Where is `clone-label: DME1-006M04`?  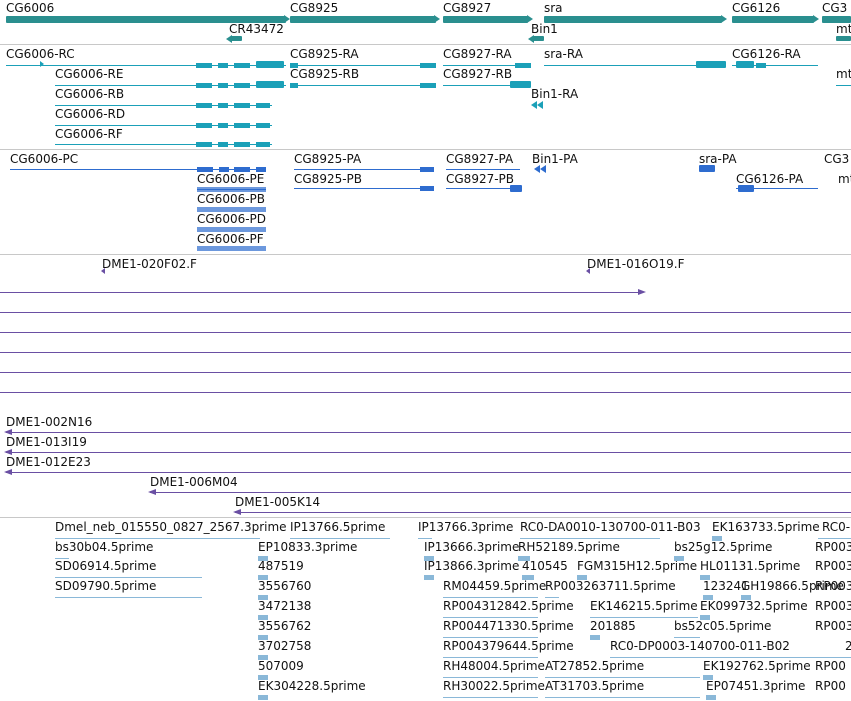 clone-label: DME1-006M04 is located at coordinates (194, 482).